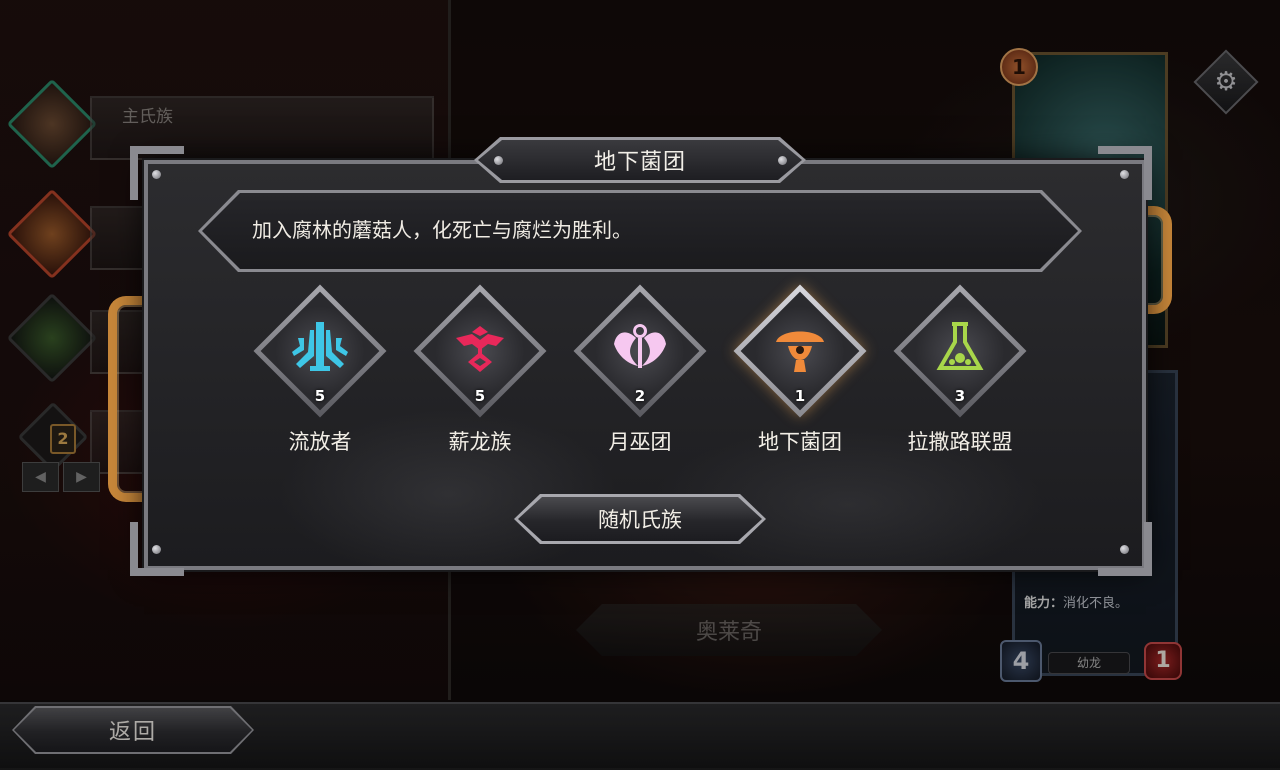 Image resolution: width=1280 pixels, height=770 pixels. What do you see at coordinates (480, 349) in the screenshot?
I see `hellhorned-crest-icon` at bounding box center [480, 349].